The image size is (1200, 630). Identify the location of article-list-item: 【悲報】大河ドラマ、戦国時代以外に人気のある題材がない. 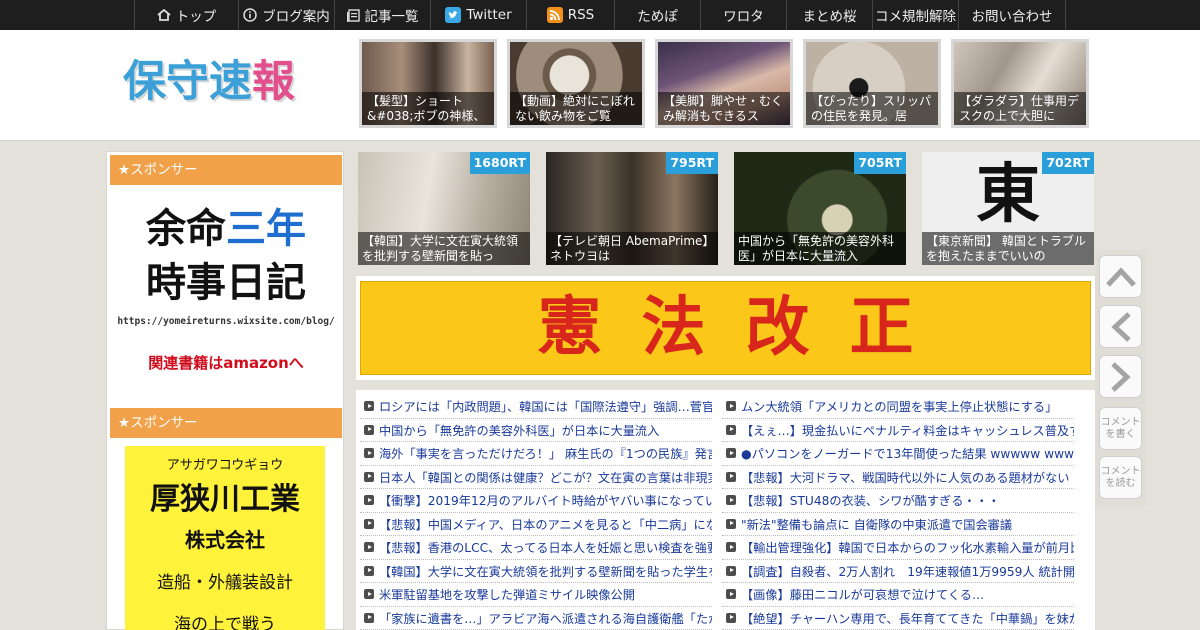
(898, 477).